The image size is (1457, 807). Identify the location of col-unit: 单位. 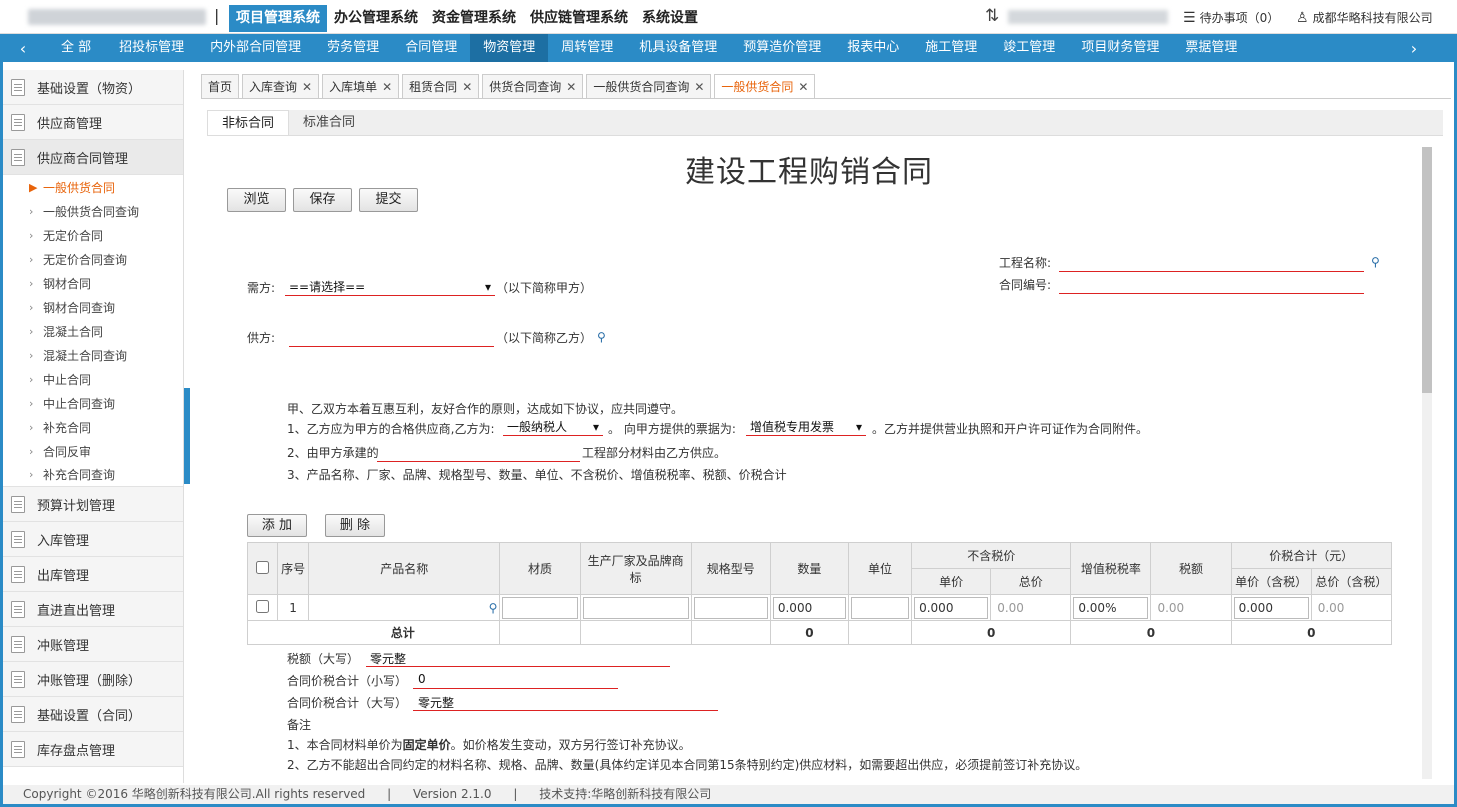
(880, 568).